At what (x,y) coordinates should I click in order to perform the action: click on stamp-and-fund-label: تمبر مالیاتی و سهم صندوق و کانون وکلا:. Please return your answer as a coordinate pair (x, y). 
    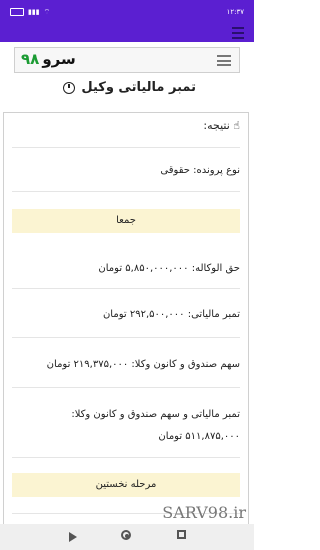
    Looking at the image, I should click on (155, 414).